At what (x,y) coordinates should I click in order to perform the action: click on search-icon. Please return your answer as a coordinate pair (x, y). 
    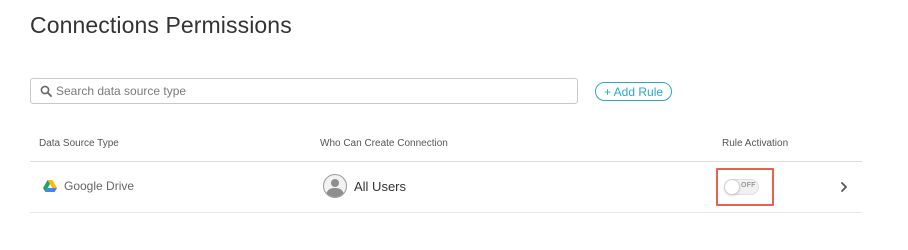
    Looking at the image, I should click on (46, 91).